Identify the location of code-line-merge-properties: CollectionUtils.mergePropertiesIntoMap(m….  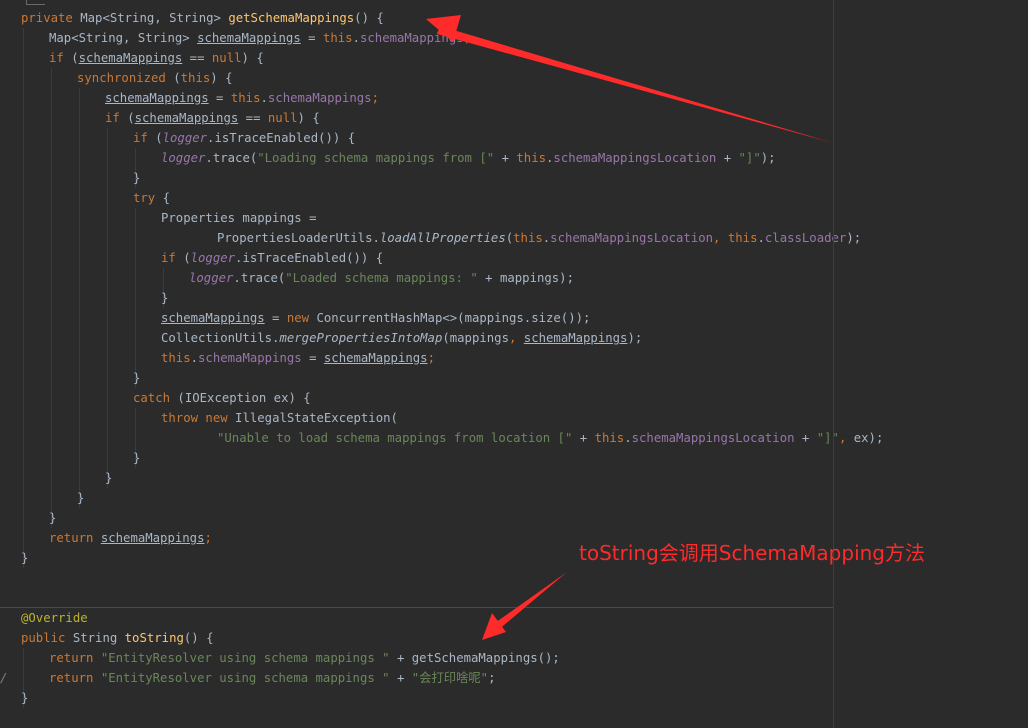
(401, 338).